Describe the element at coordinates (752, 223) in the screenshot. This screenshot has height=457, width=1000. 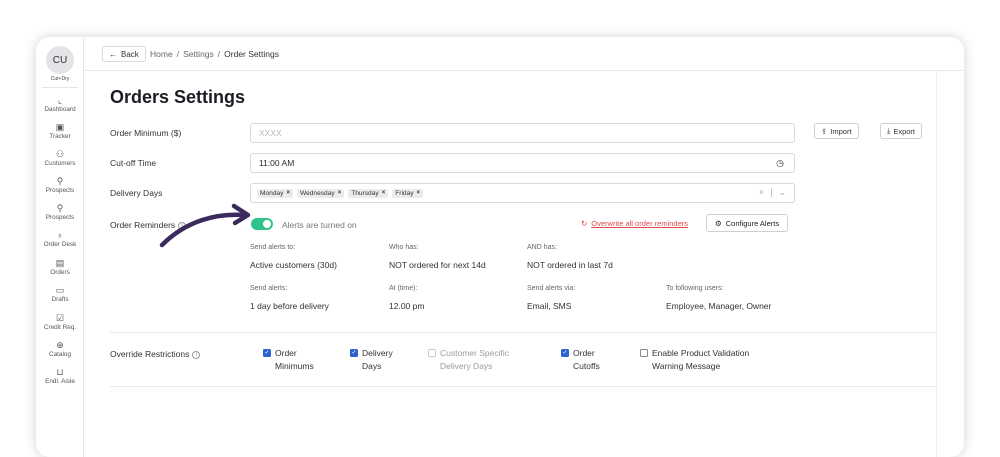
I see `configure-alerts-label: Configure Alerts` at that location.